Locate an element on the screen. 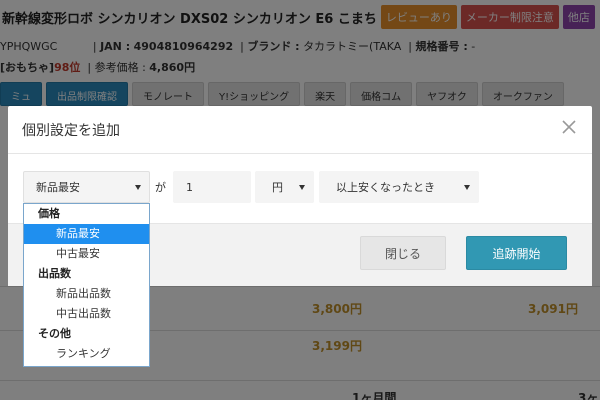 Image resolution: width=600 pixels, height=400 pixels. amount-input is located at coordinates (212, 187).